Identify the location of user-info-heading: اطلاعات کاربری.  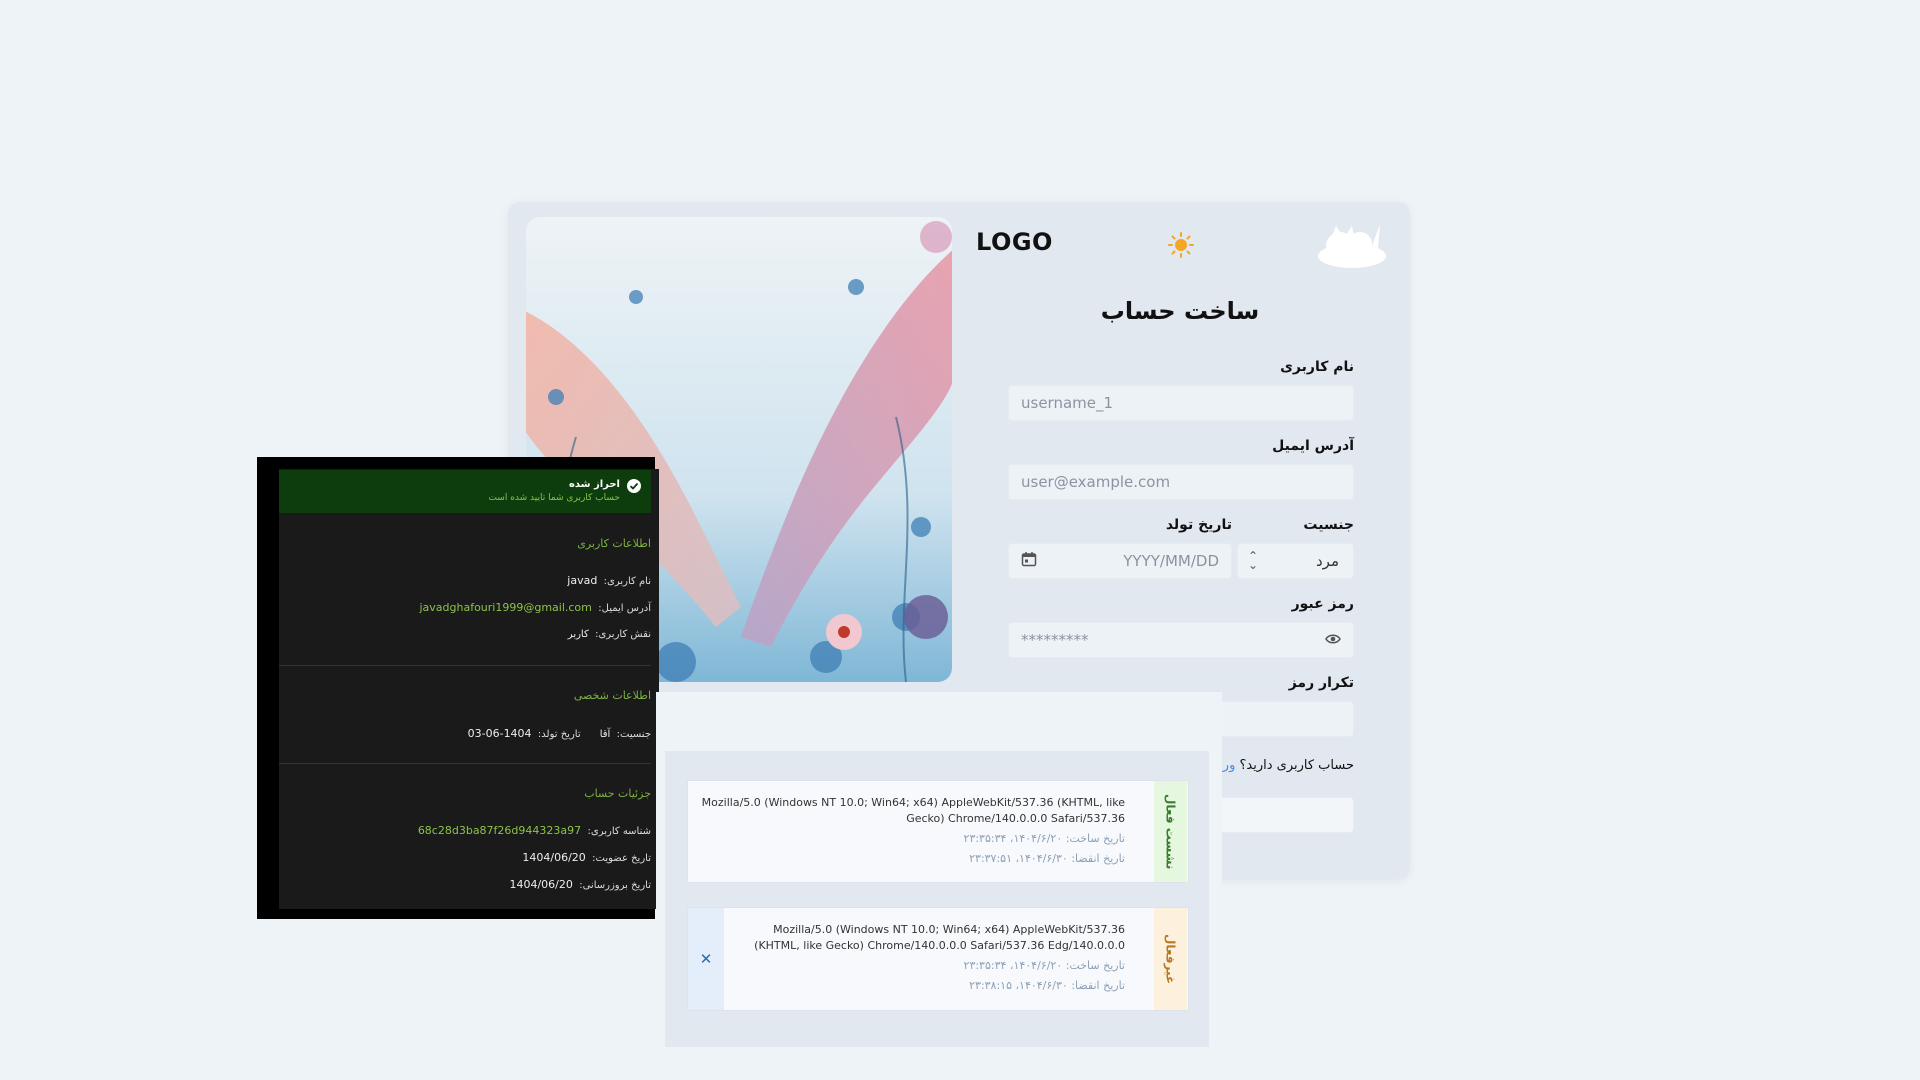
(614, 543).